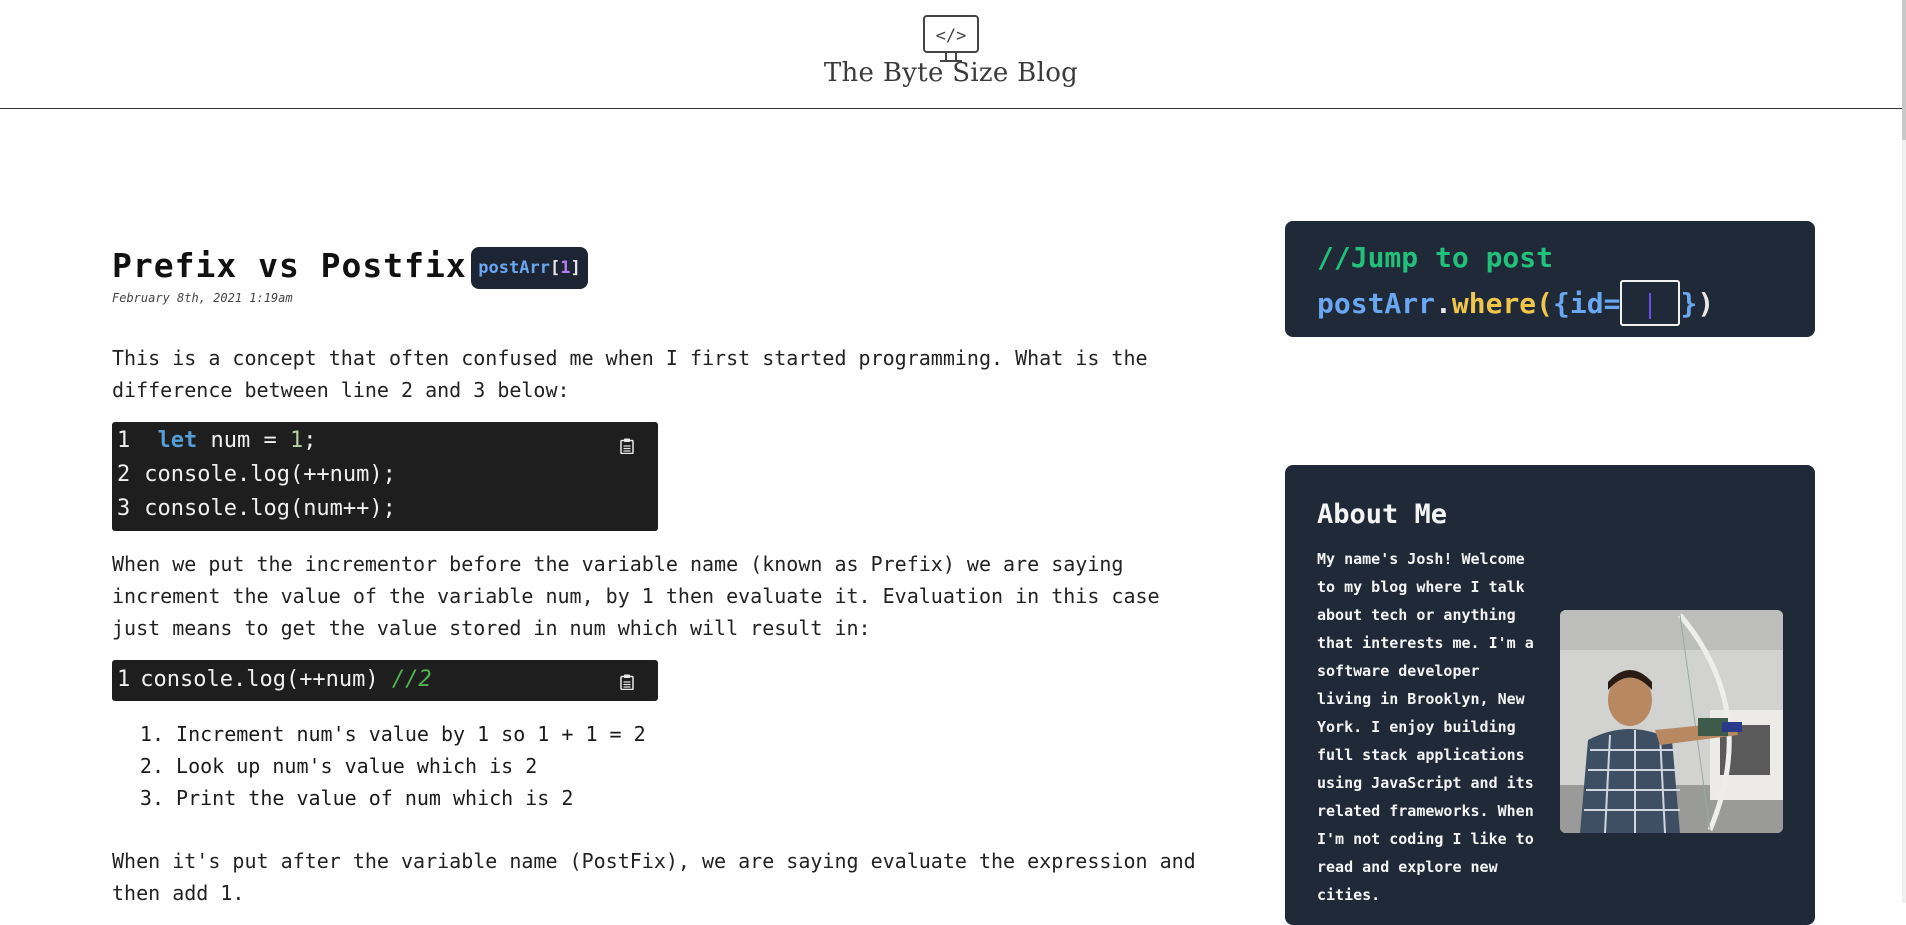 The width and height of the screenshot is (1906, 925). I want to click on code-line: 2 console.log(++num);, so click(256, 475).